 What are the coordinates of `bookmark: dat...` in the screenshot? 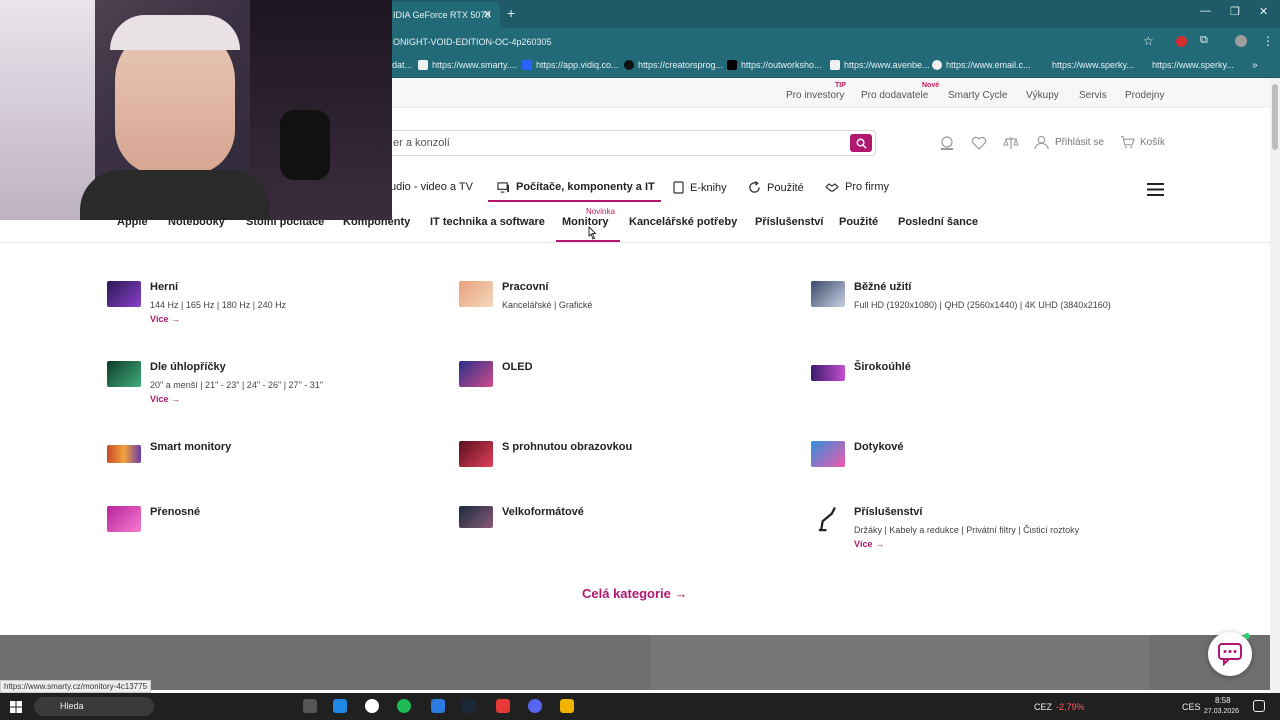 It's located at (402, 65).